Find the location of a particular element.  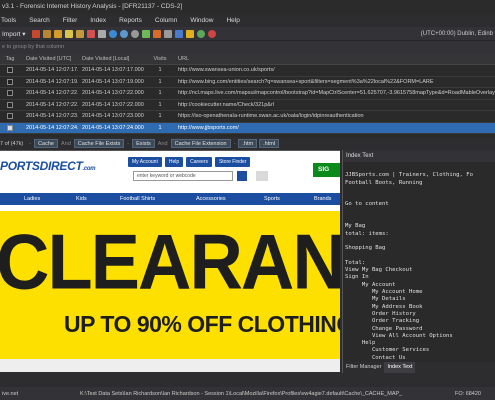

report-icon is located at coordinates (156, 33).